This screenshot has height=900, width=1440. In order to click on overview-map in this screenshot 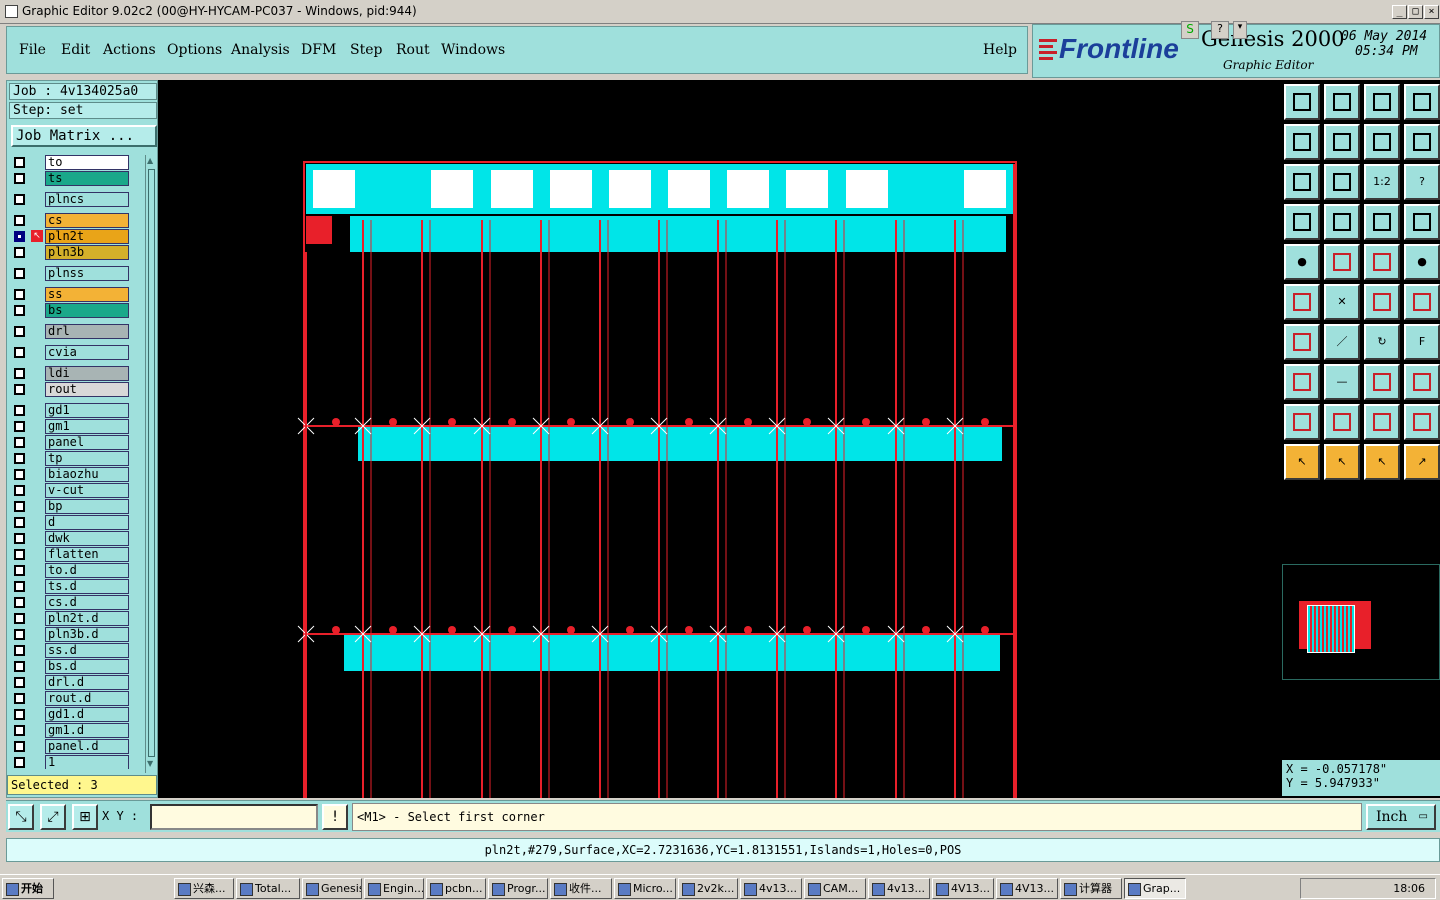, I will do `click(1361, 622)`.